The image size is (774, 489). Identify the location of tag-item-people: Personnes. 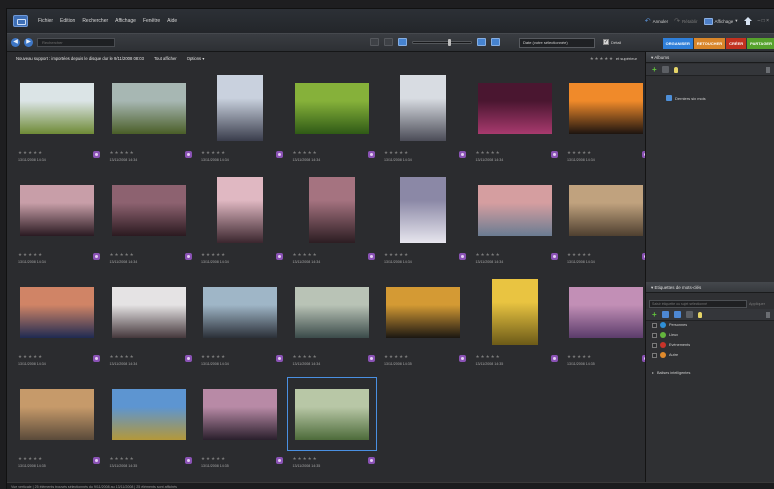
(669, 325).